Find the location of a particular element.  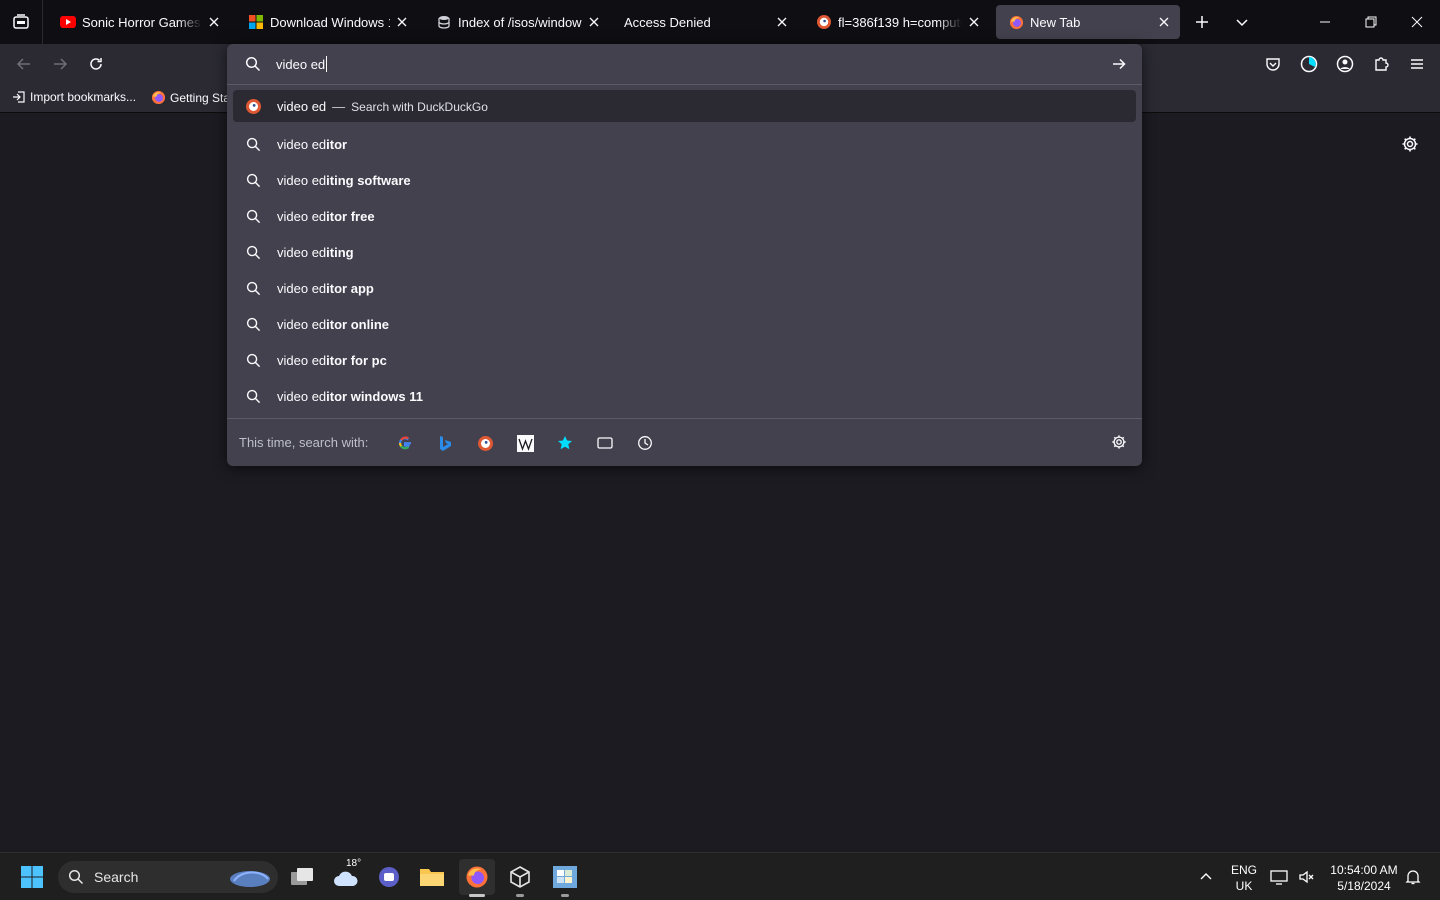

clock-time: 10:54:00 AM is located at coordinates (1364, 870).